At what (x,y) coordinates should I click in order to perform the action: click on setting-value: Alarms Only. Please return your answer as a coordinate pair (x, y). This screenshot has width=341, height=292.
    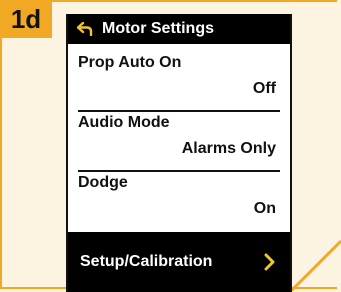
    Looking at the image, I should click on (228, 148).